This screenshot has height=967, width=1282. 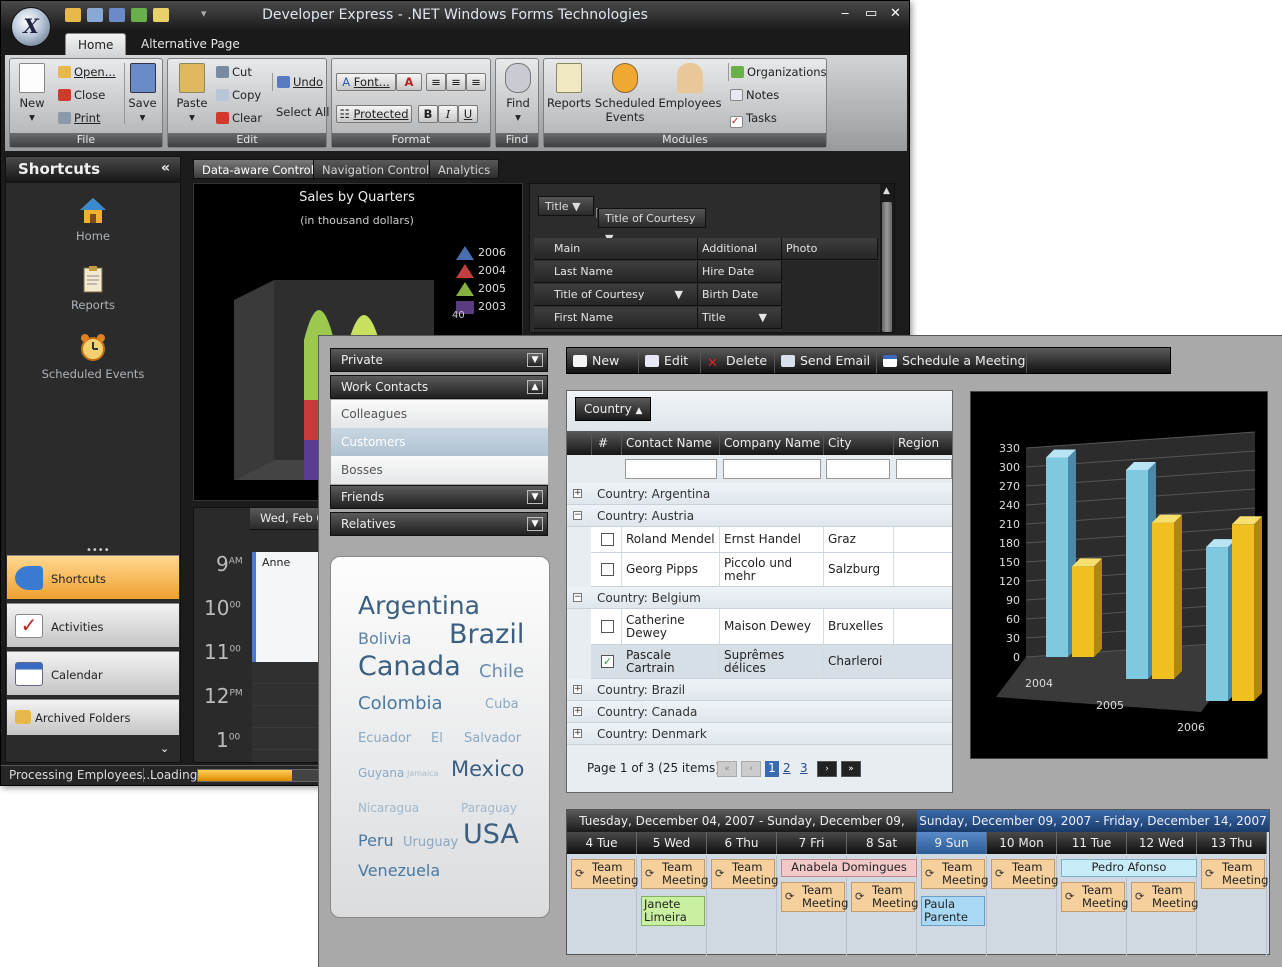 I want to click on filter-city, so click(x=858, y=469).